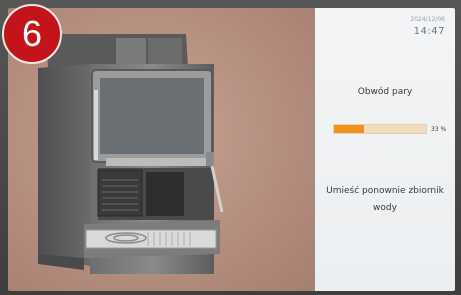 Image resolution: width=461 pixels, height=295 pixels. I want to click on progress-bar-fill, so click(349, 129).